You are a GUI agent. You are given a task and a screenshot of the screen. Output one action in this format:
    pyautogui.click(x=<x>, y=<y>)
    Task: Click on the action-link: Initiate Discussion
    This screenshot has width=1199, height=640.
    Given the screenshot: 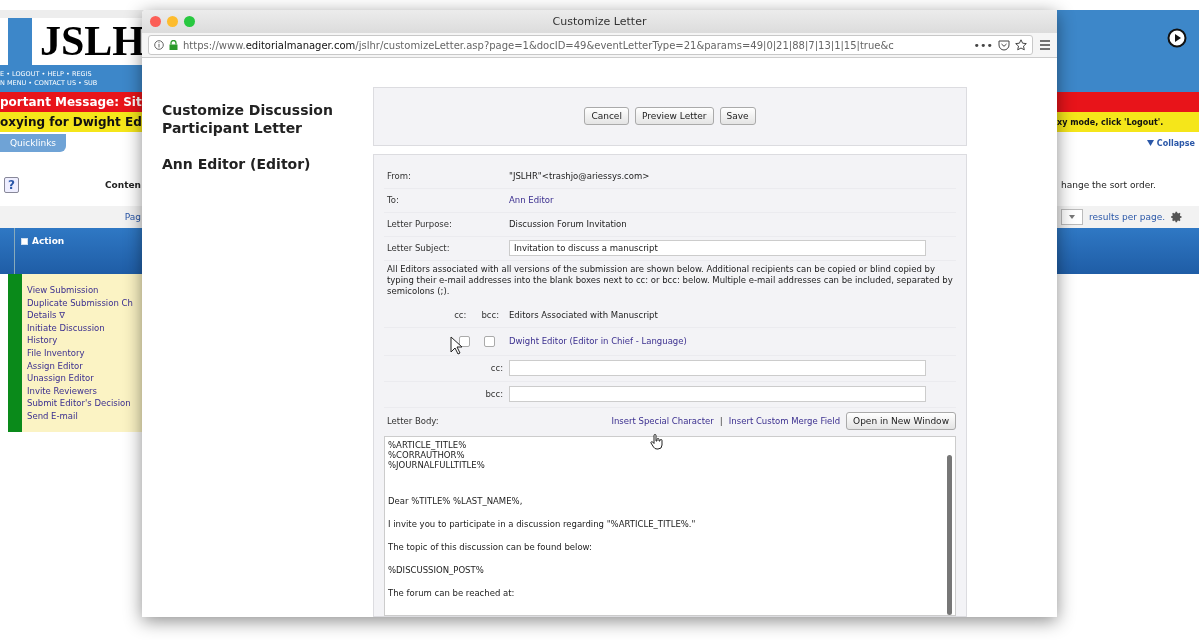 What is the action you would take?
    pyautogui.click(x=86, y=328)
    